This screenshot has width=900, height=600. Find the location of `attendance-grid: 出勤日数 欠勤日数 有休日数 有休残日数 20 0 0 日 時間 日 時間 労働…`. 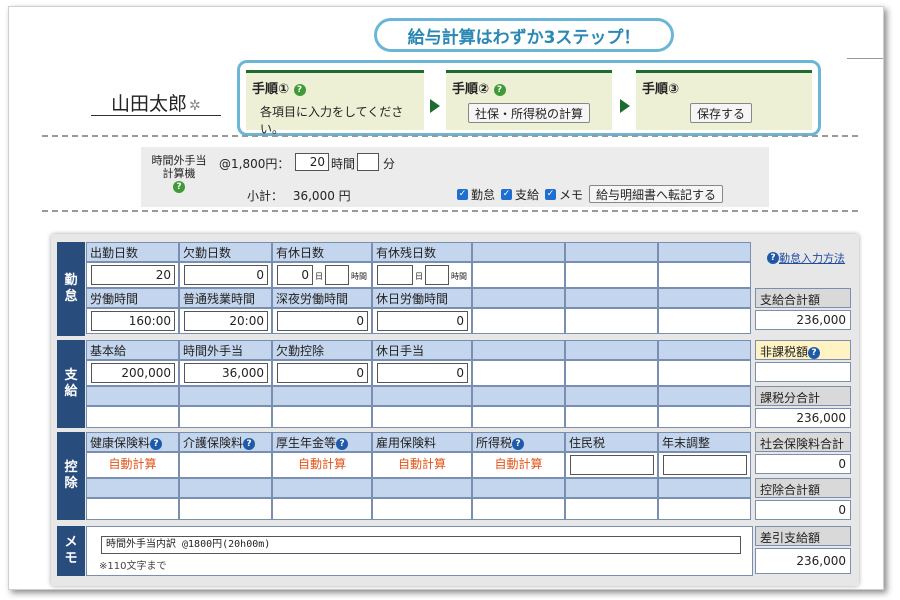

attendance-grid: 出勤日数 欠勤日数 有休日数 有休残日数 20 0 0 日 時間 日 時間 労働… is located at coordinates (419, 289).